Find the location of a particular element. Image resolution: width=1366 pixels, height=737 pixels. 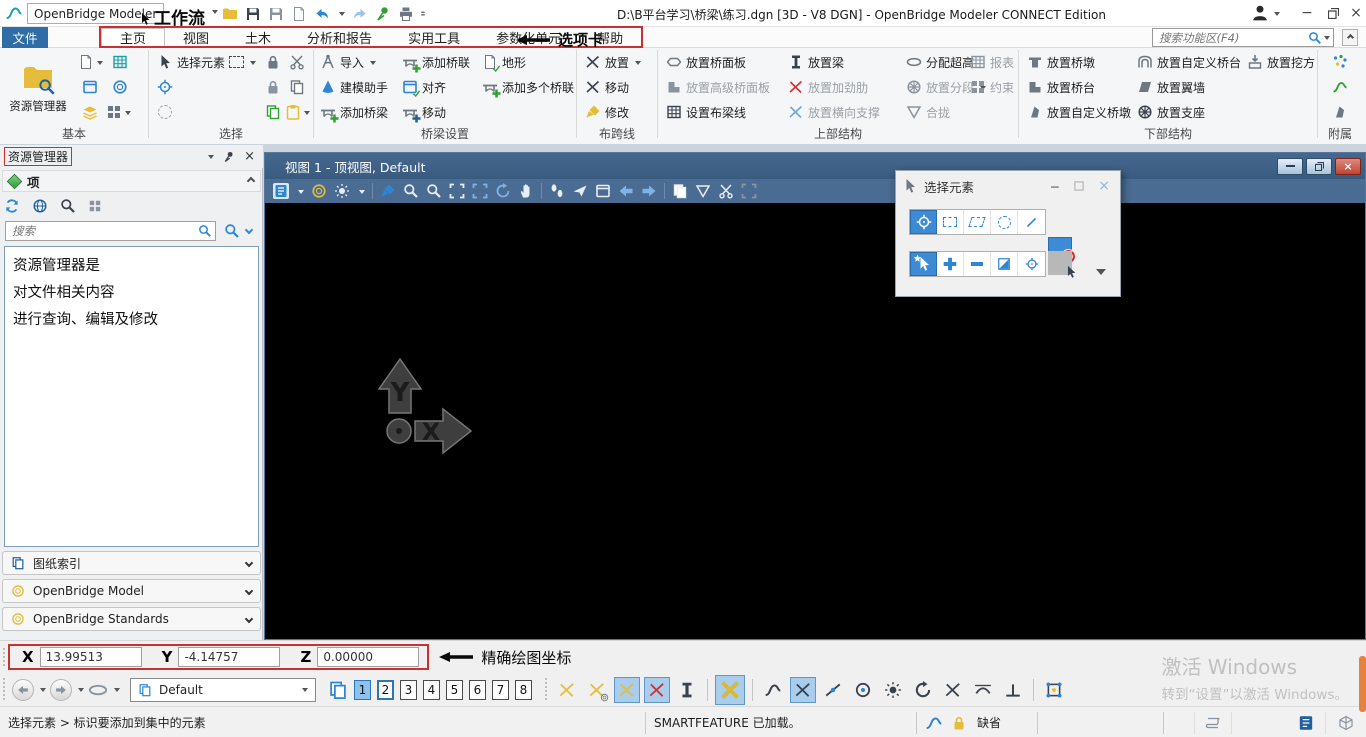

view-toggle-6: 6 is located at coordinates (477, 689).